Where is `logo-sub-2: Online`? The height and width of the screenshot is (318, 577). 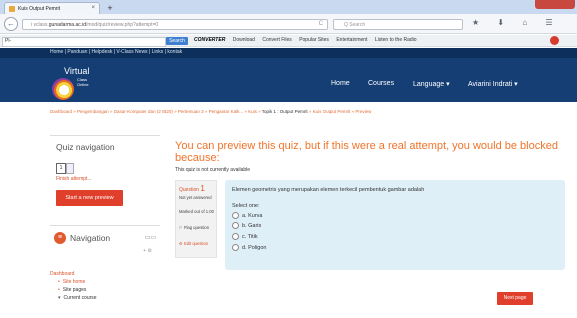
logo-sub-2: Online is located at coordinates (83, 84).